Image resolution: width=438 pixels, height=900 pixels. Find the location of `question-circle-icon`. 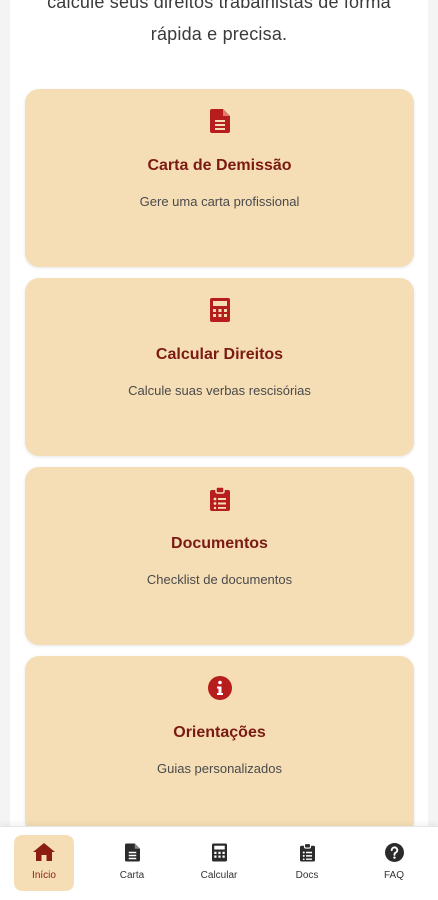

question-circle-icon is located at coordinates (394, 852).